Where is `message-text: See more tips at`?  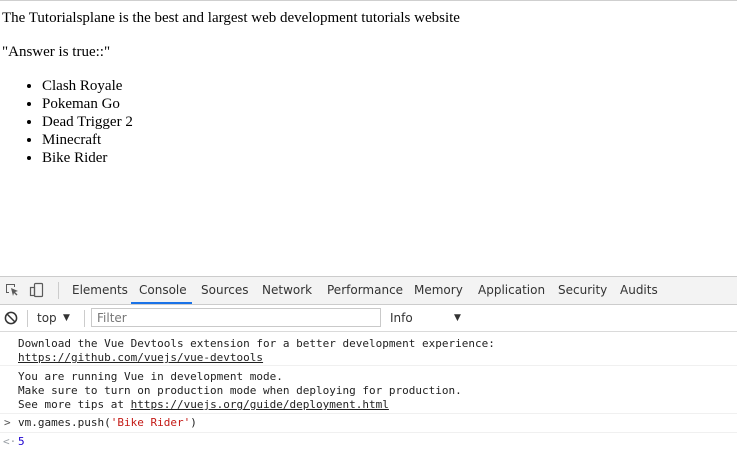
message-text: See more tips at is located at coordinates (74, 404).